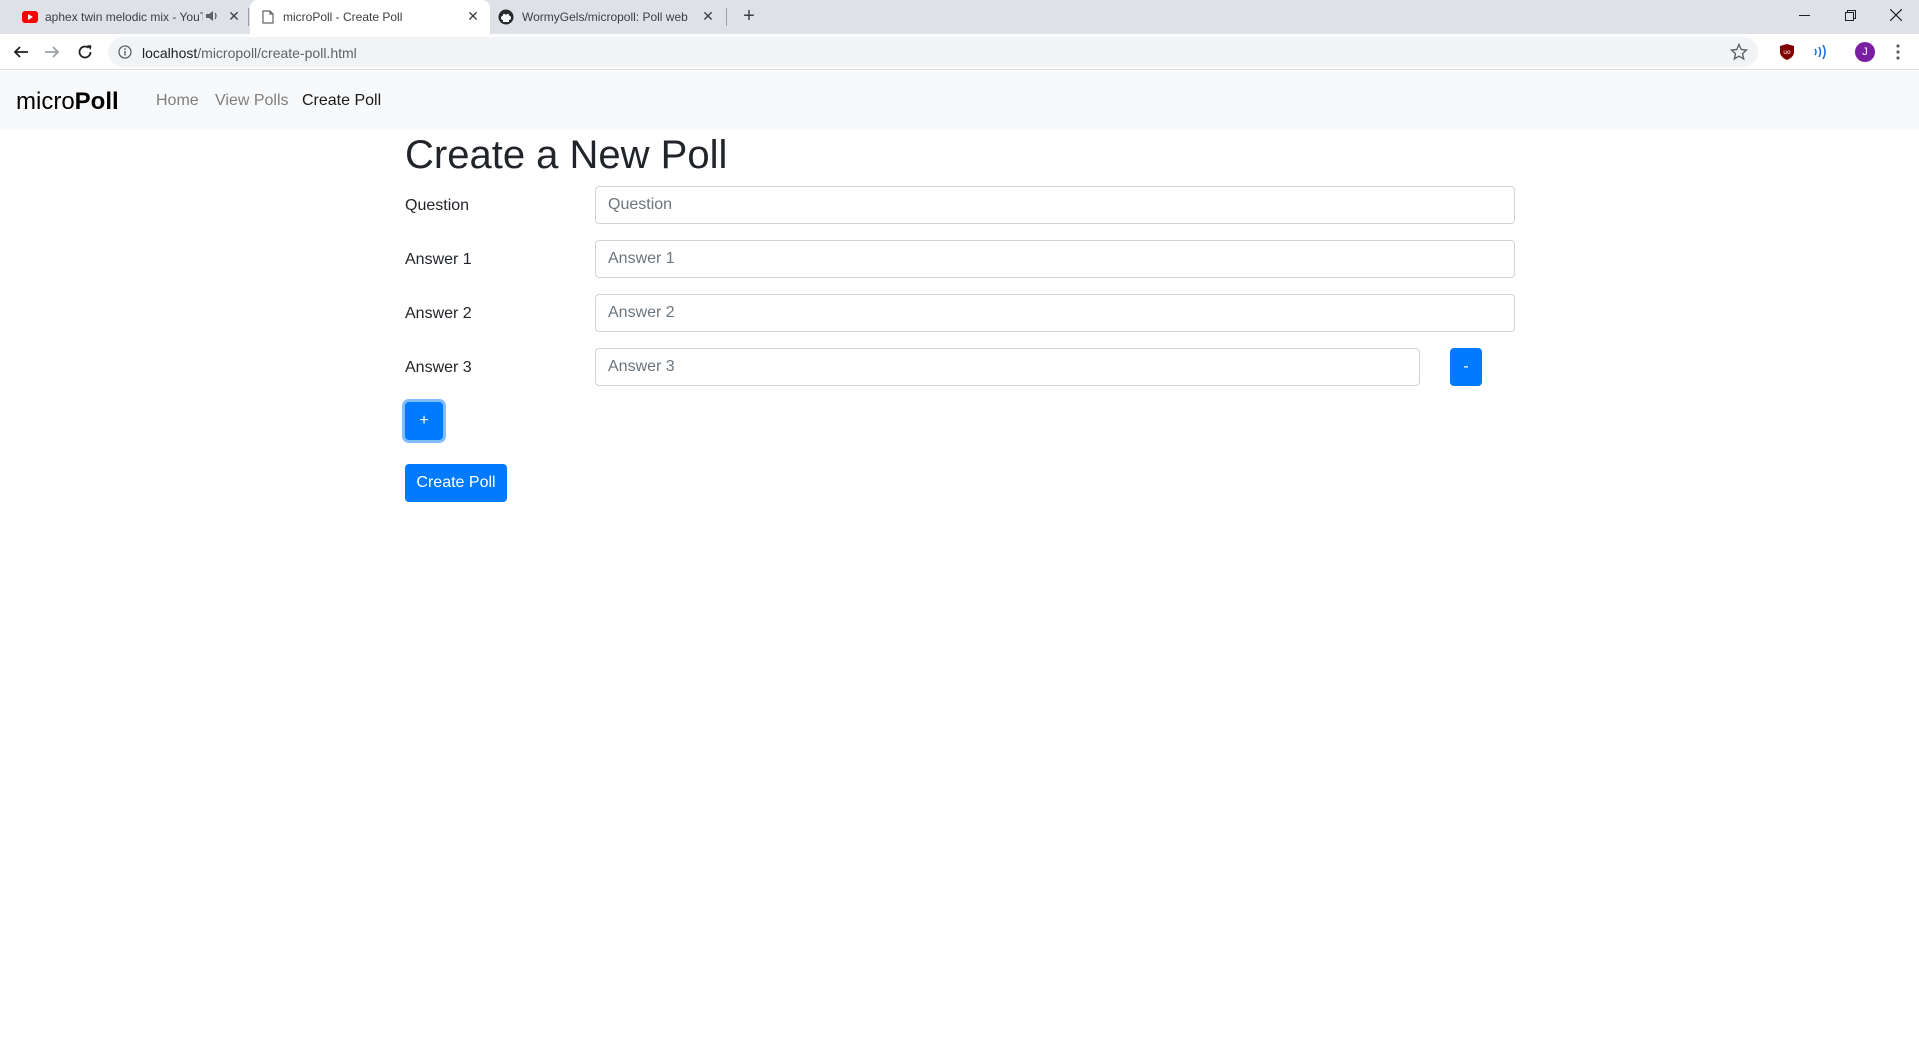  What do you see at coordinates (456, 483) in the screenshot?
I see `create-poll-button: Create Poll` at bounding box center [456, 483].